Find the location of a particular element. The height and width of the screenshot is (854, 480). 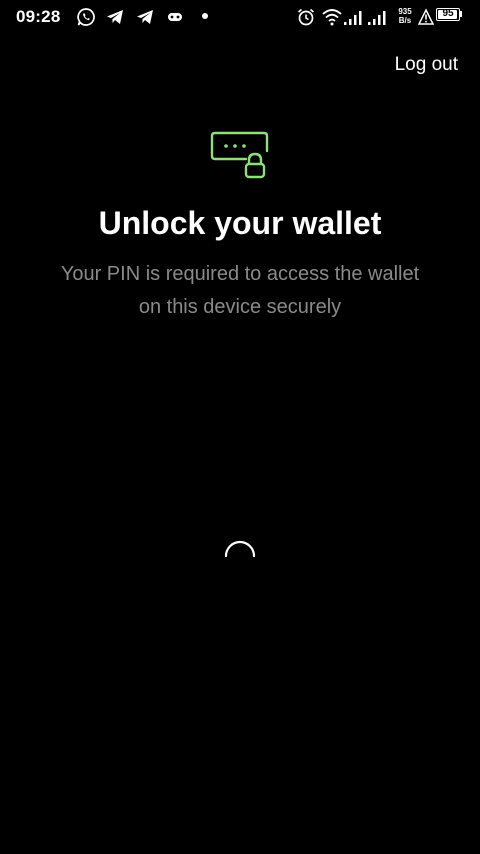

logout-button: Log out is located at coordinates (426, 65).